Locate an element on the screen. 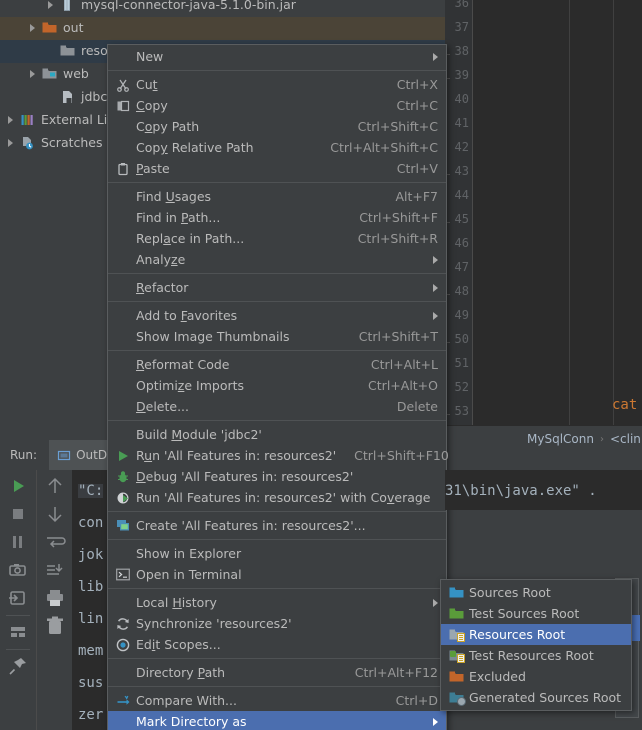  menu-item-optimize-imports: Optimize Imports Ctrl+Alt+O is located at coordinates (277, 385).